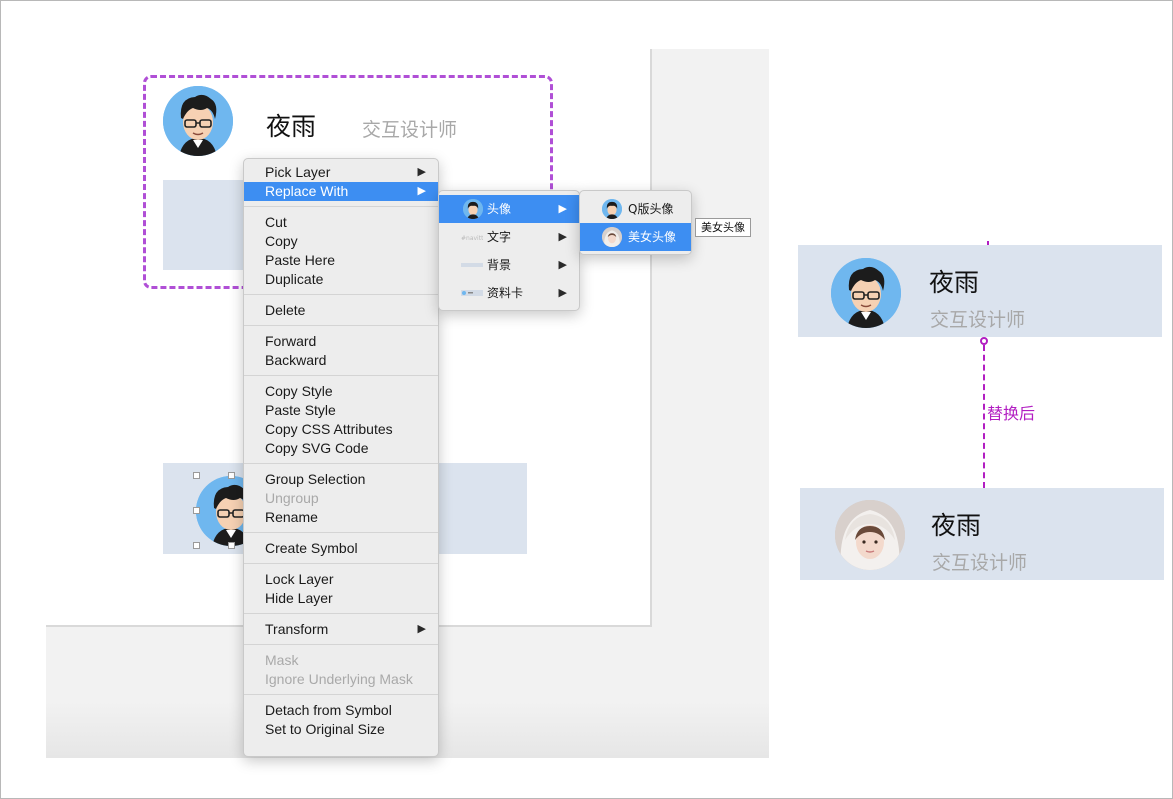 The height and width of the screenshot is (799, 1173). What do you see at coordinates (341, 391) in the screenshot?
I see `menu-item-copy-style: Copy Style` at bounding box center [341, 391].